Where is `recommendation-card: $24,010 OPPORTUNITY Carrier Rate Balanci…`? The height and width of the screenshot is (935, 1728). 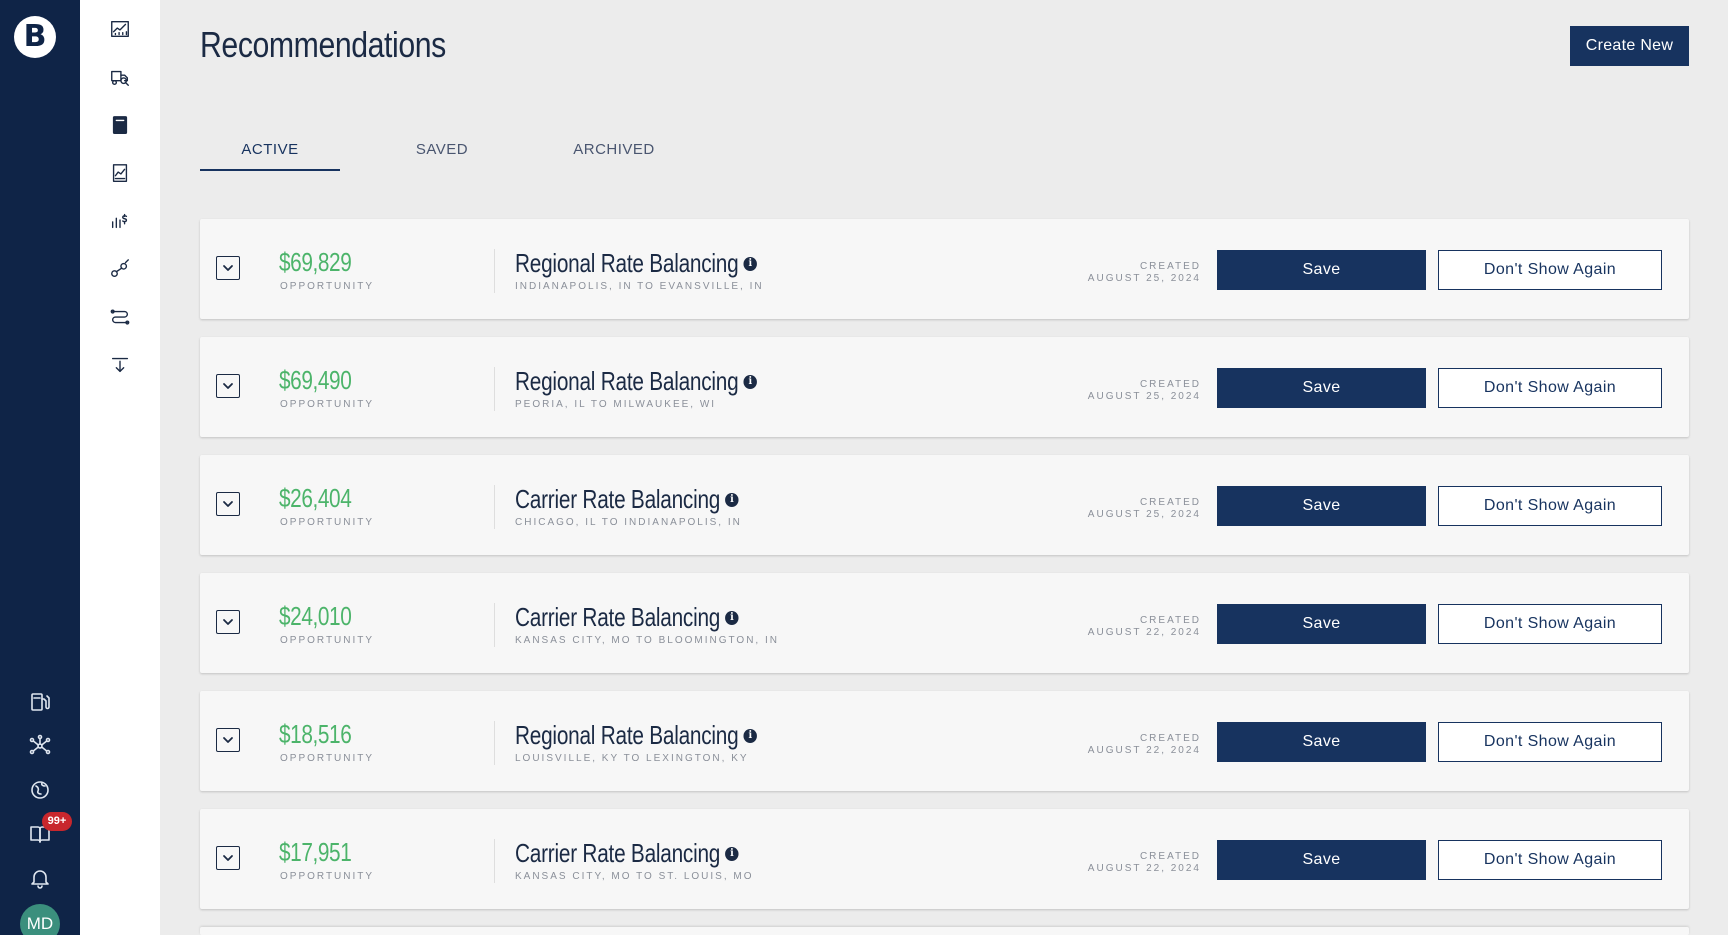 recommendation-card: $24,010 OPPORTUNITY Carrier Rate Balanci… is located at coordinates (944, 623).